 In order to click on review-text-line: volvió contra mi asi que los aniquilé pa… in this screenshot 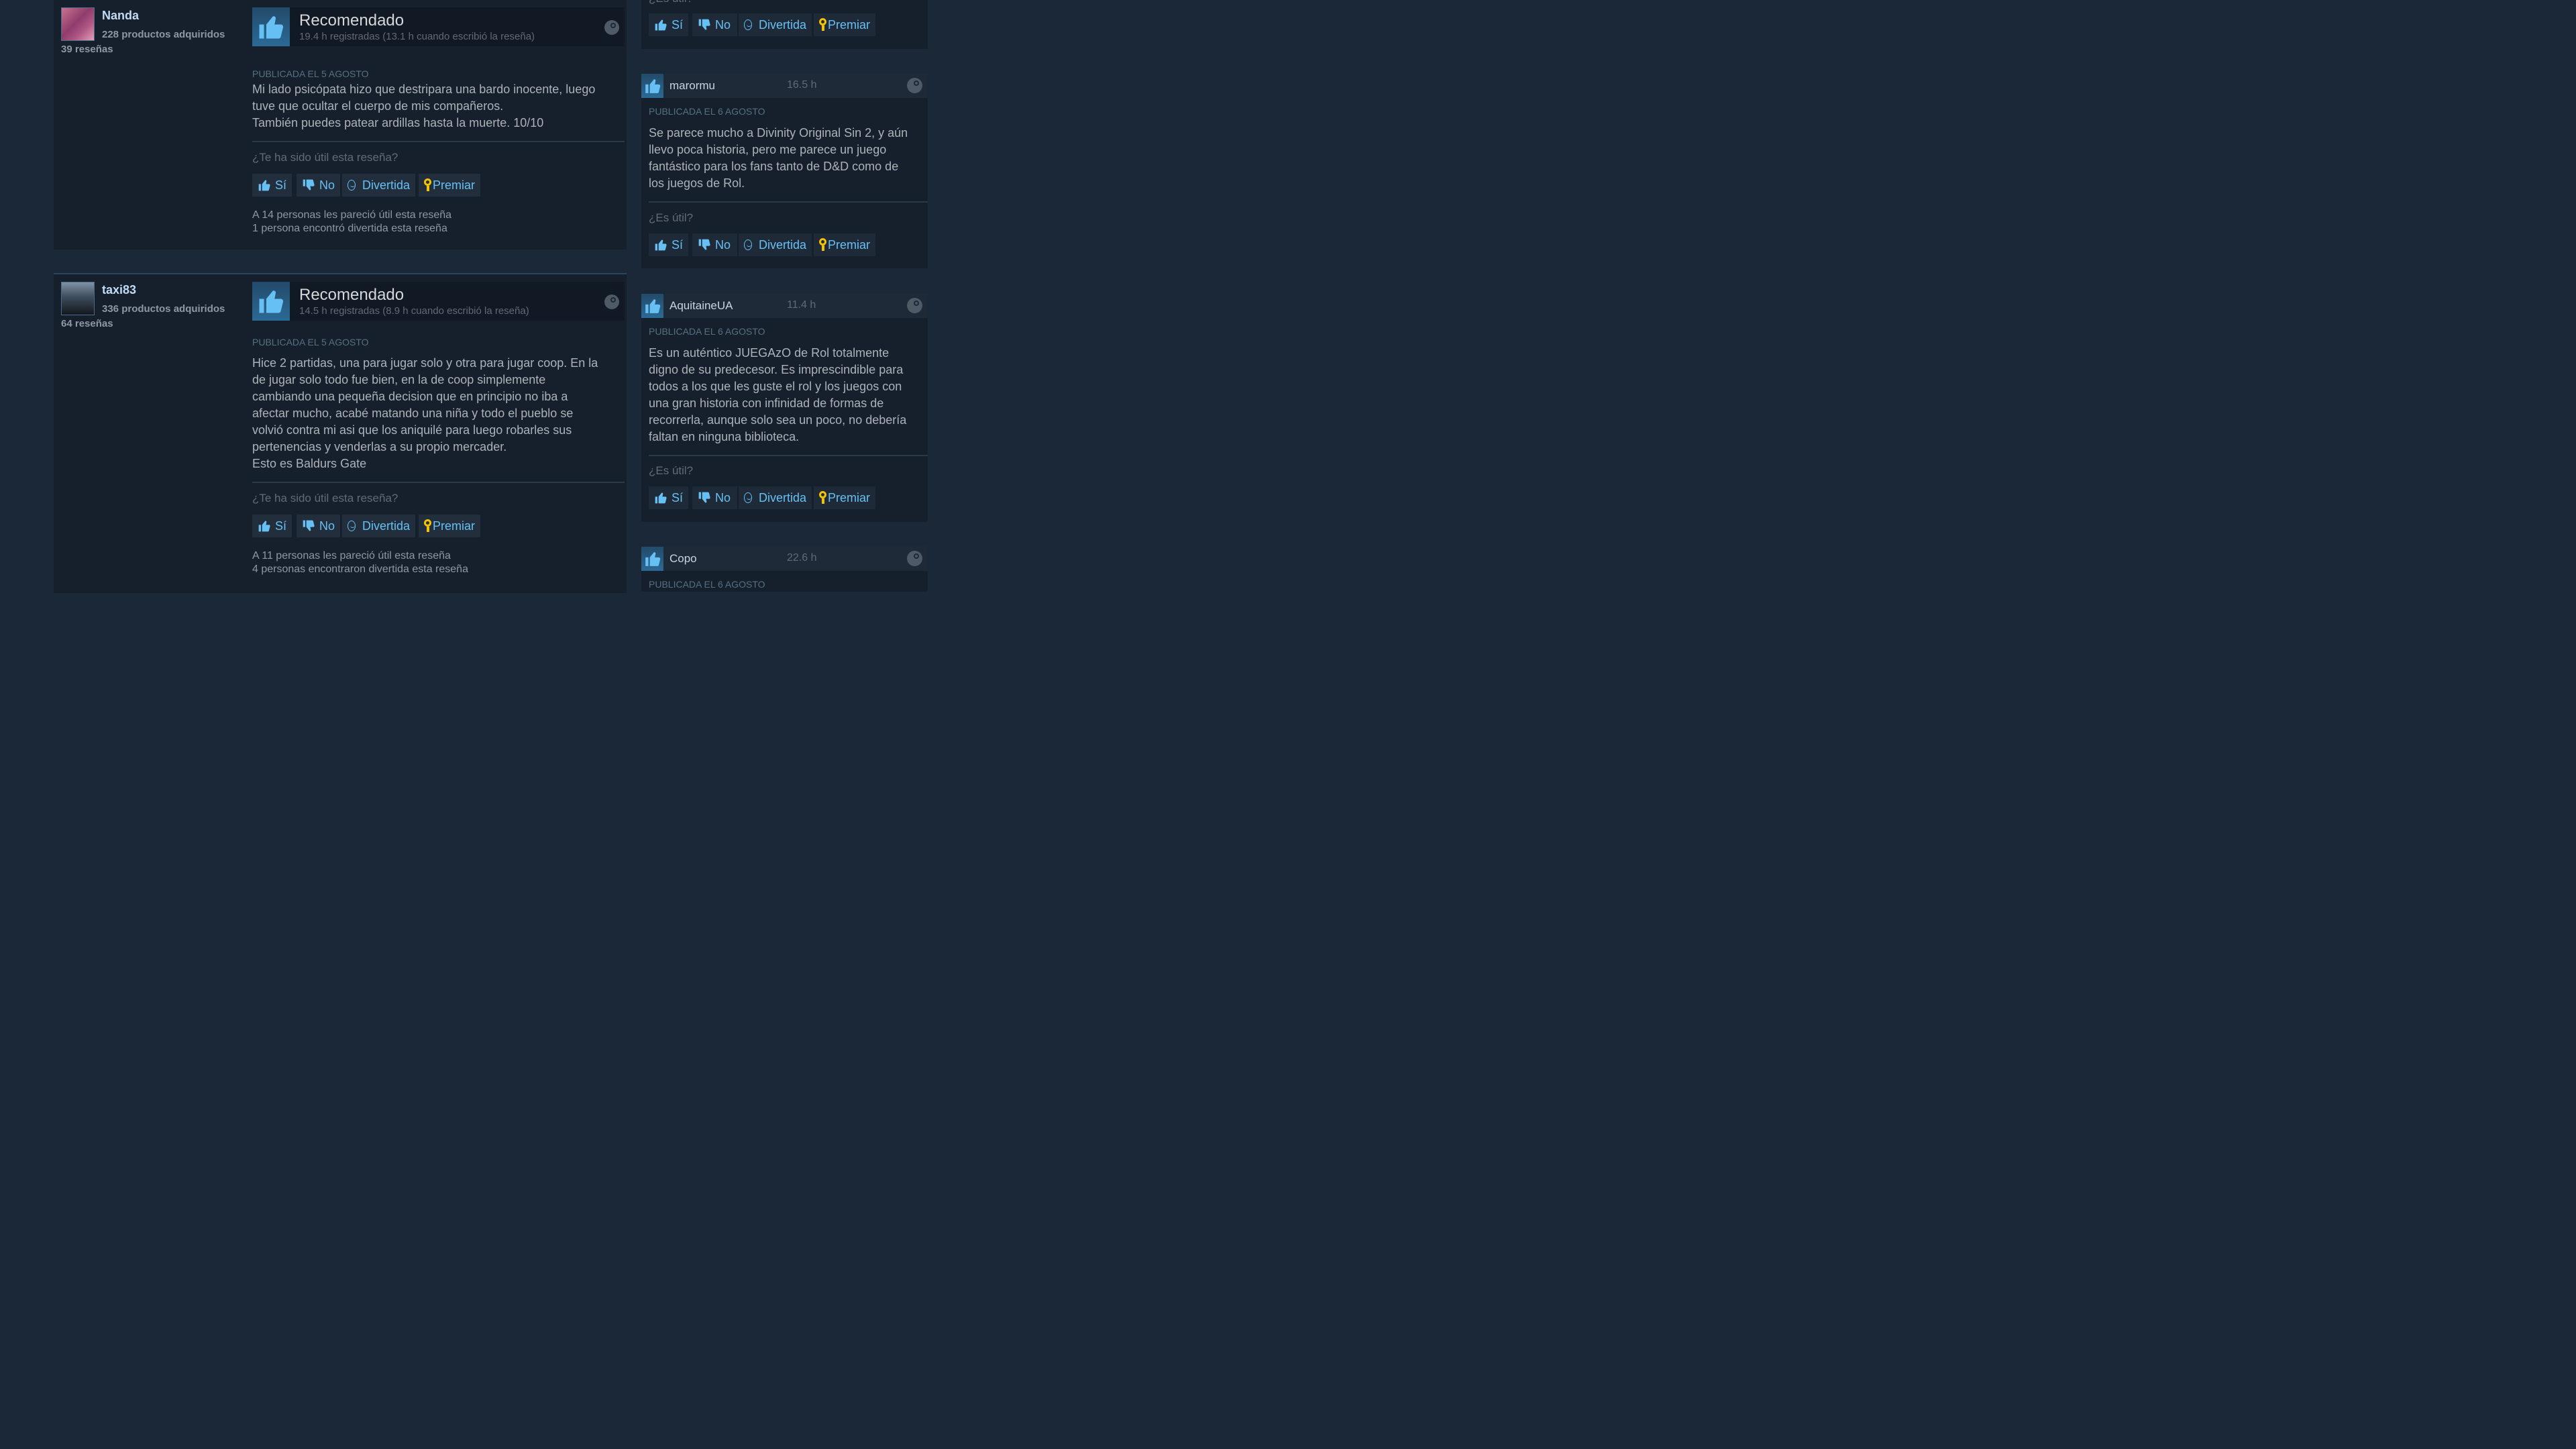, I will do `click(412, 430)`.